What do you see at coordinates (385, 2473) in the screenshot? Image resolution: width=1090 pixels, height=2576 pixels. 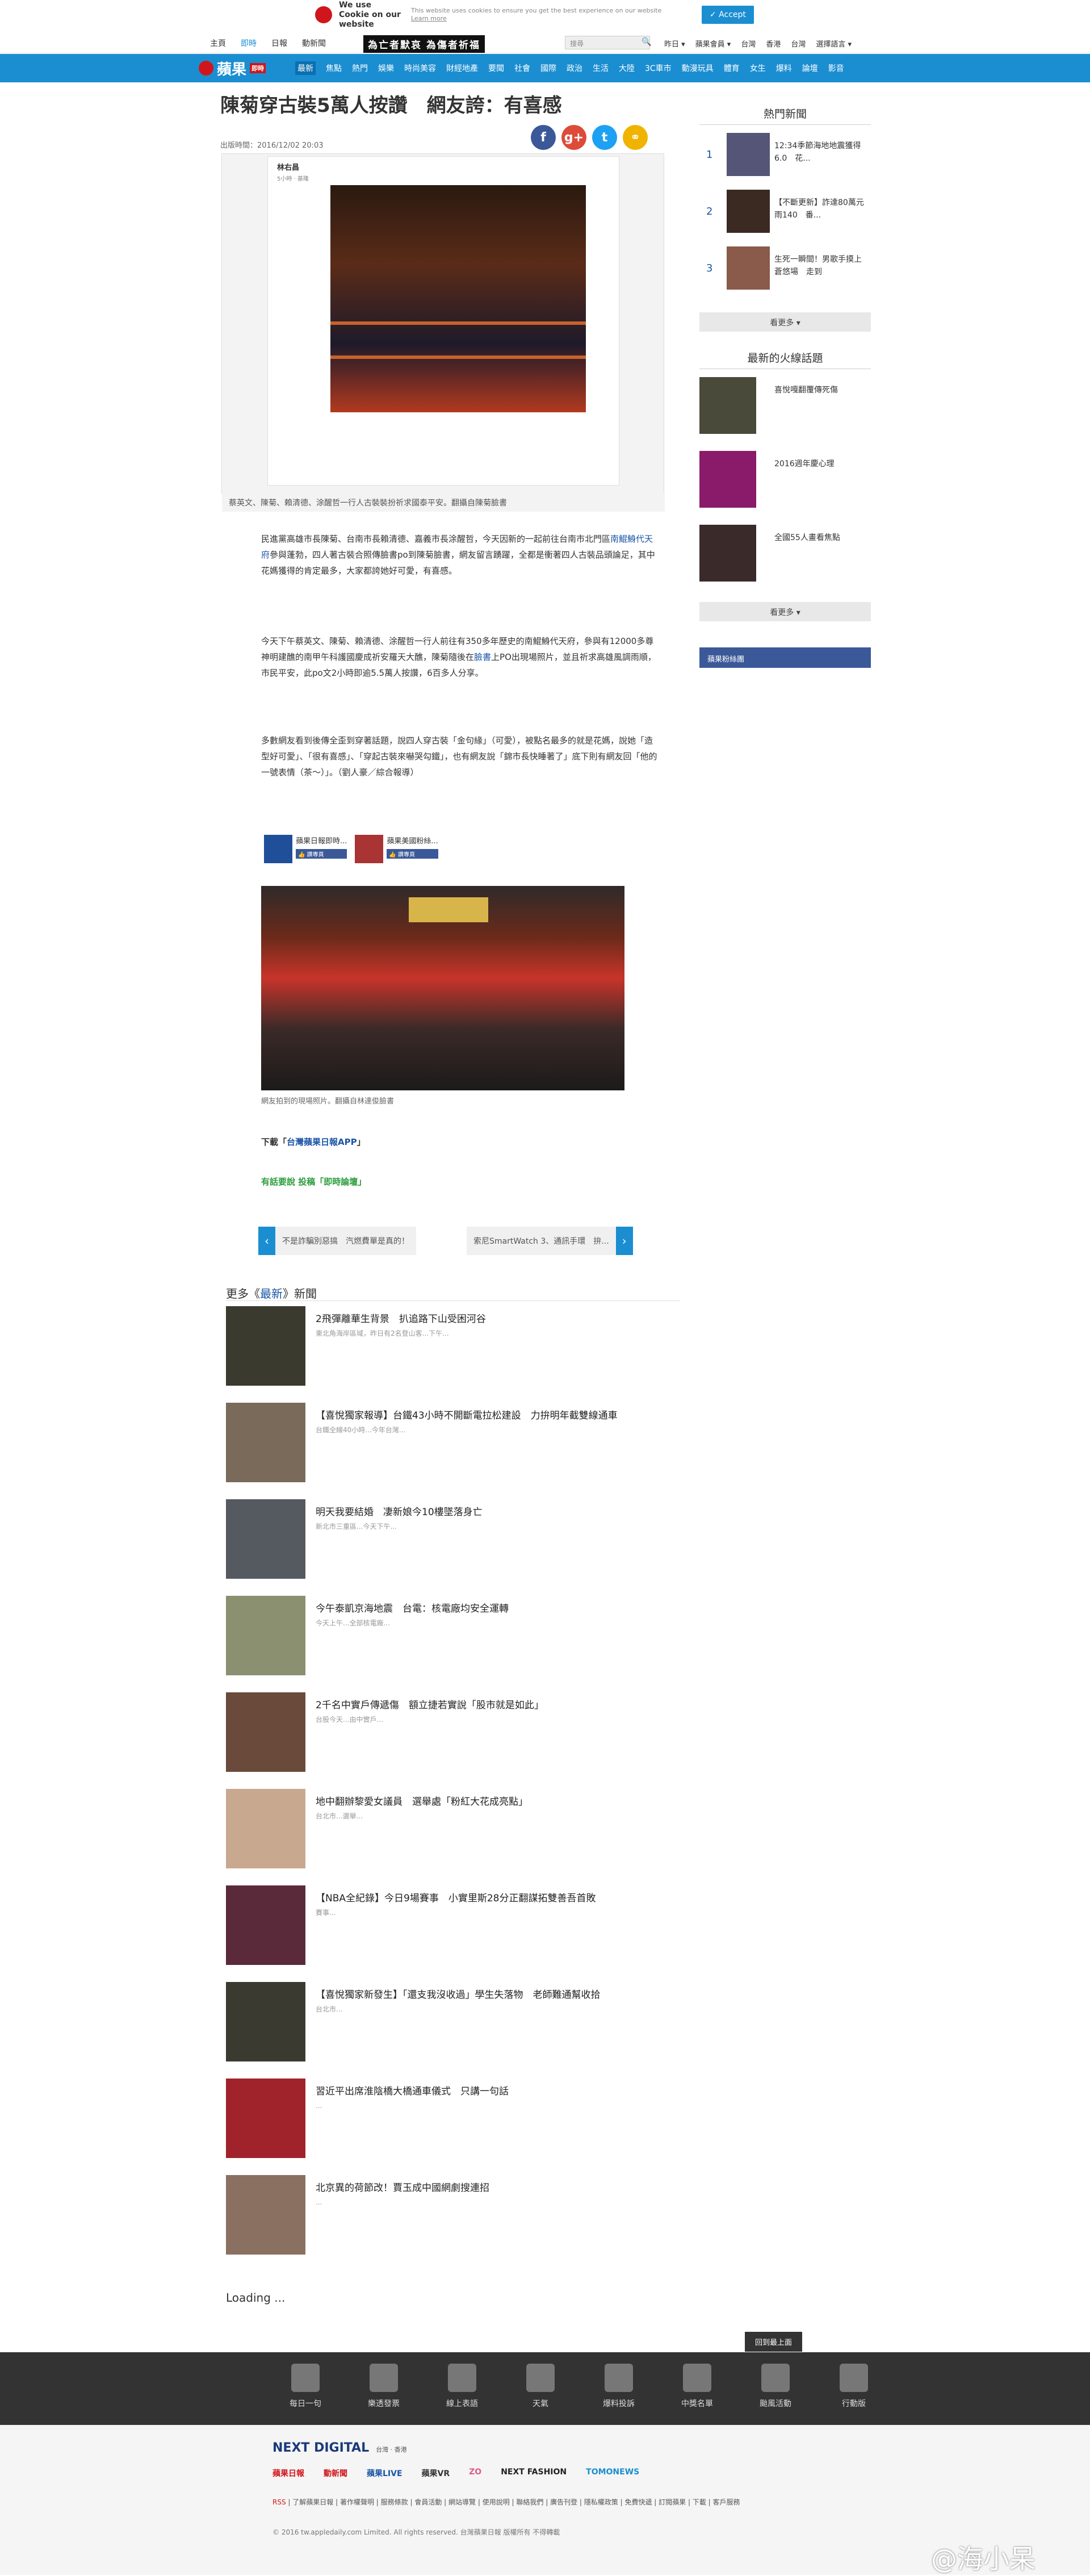 I see `brand-logo: 蘋果LIVE` at bounding box center [385, 2473].